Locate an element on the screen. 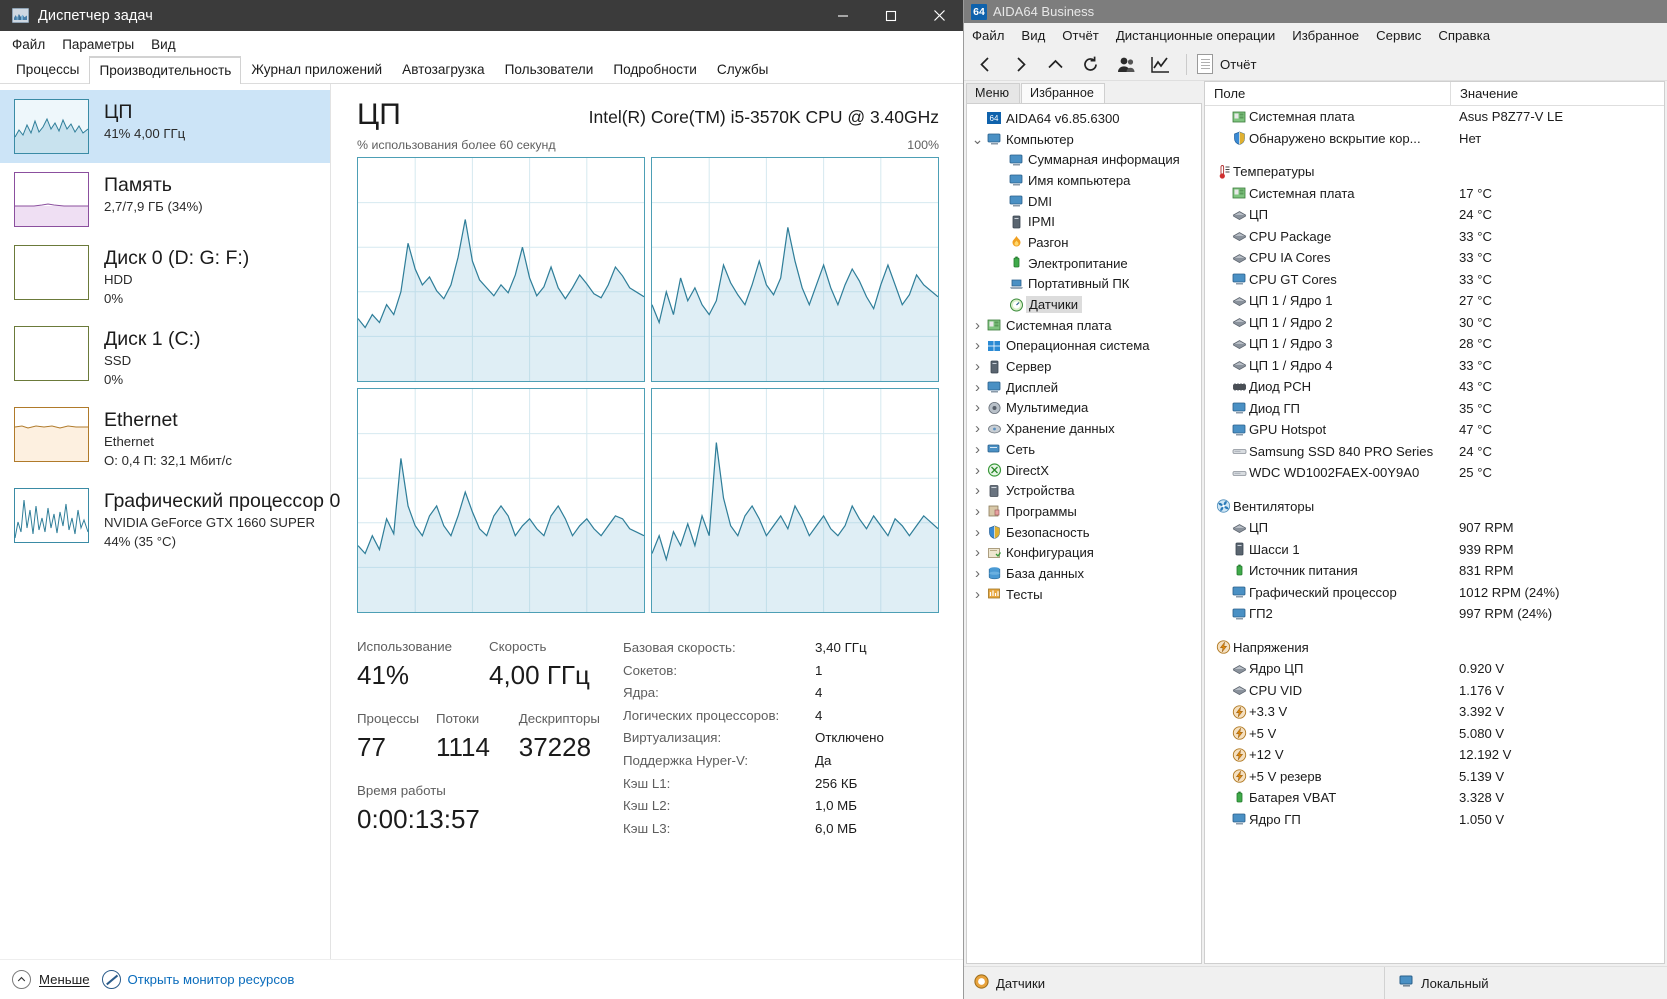  sidebar-item-disk0: Диск 0 (D: G: F:) HDD 0% is located at coordinates (165, 276).